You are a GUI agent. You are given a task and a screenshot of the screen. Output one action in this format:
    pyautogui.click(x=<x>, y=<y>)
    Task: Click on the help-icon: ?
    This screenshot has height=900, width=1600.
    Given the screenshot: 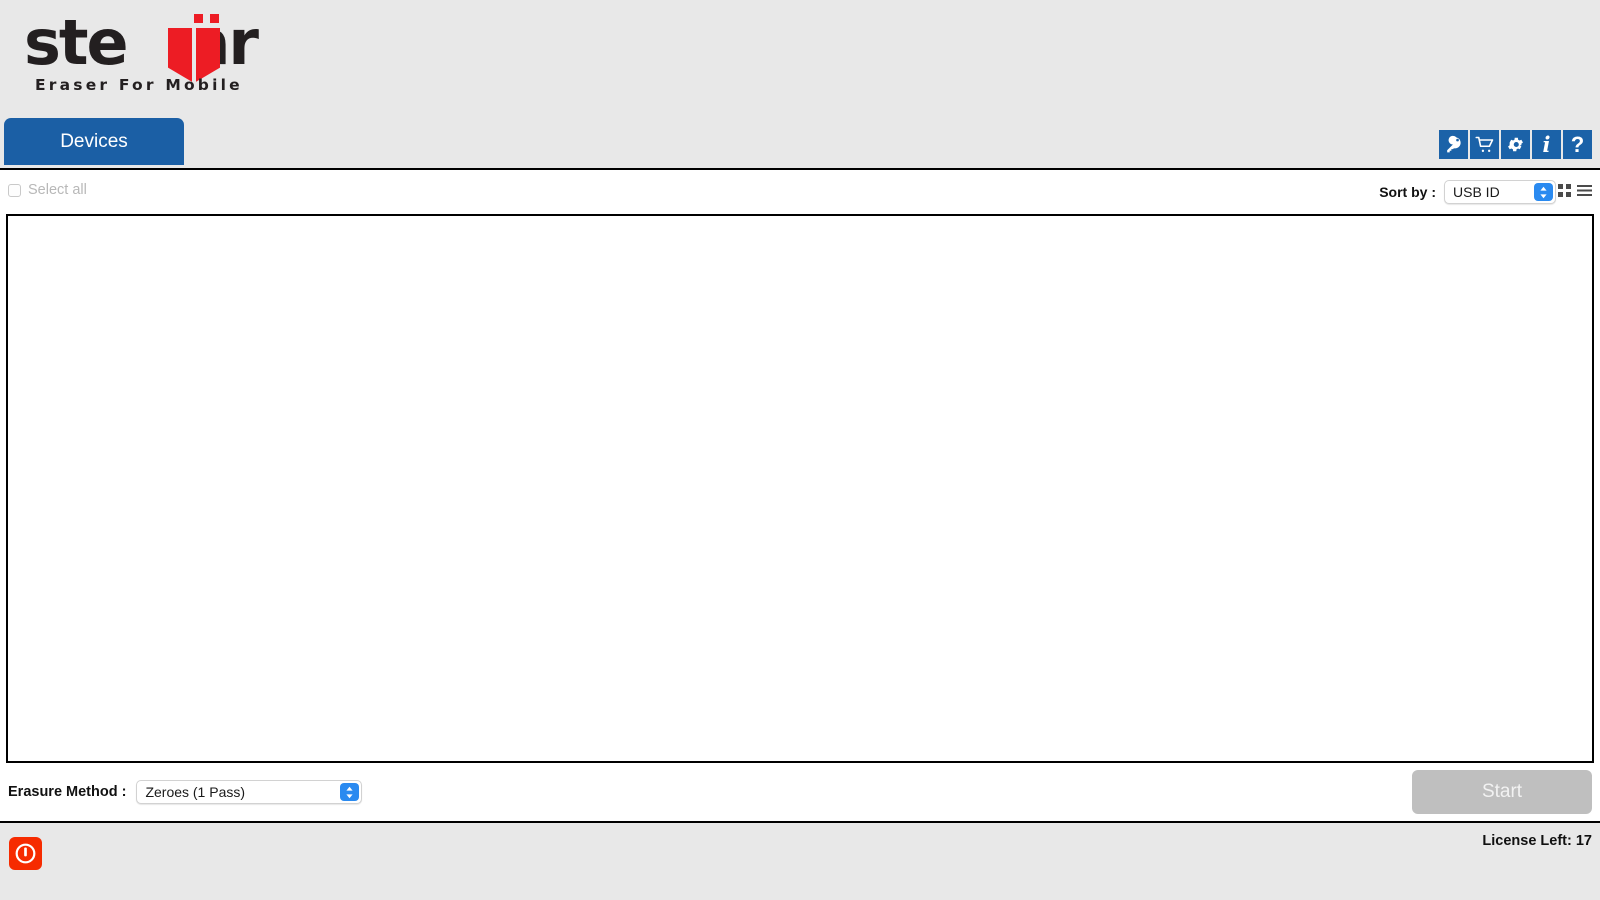 What is the action you would take?
    pyautogui.click(x=1577, y=144)
    